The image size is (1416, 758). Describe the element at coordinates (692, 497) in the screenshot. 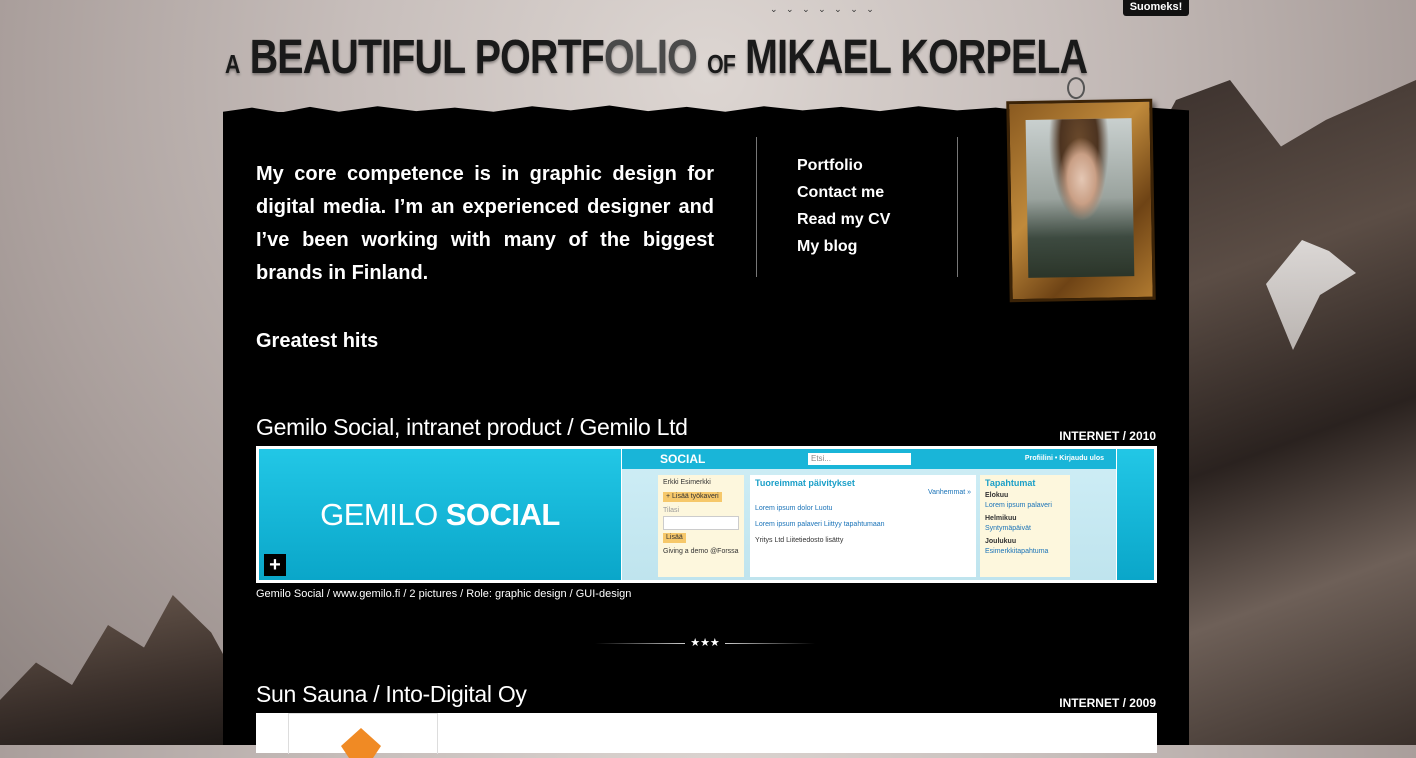

I see `app-add-friend: + Lisää työkaveri` at that location.